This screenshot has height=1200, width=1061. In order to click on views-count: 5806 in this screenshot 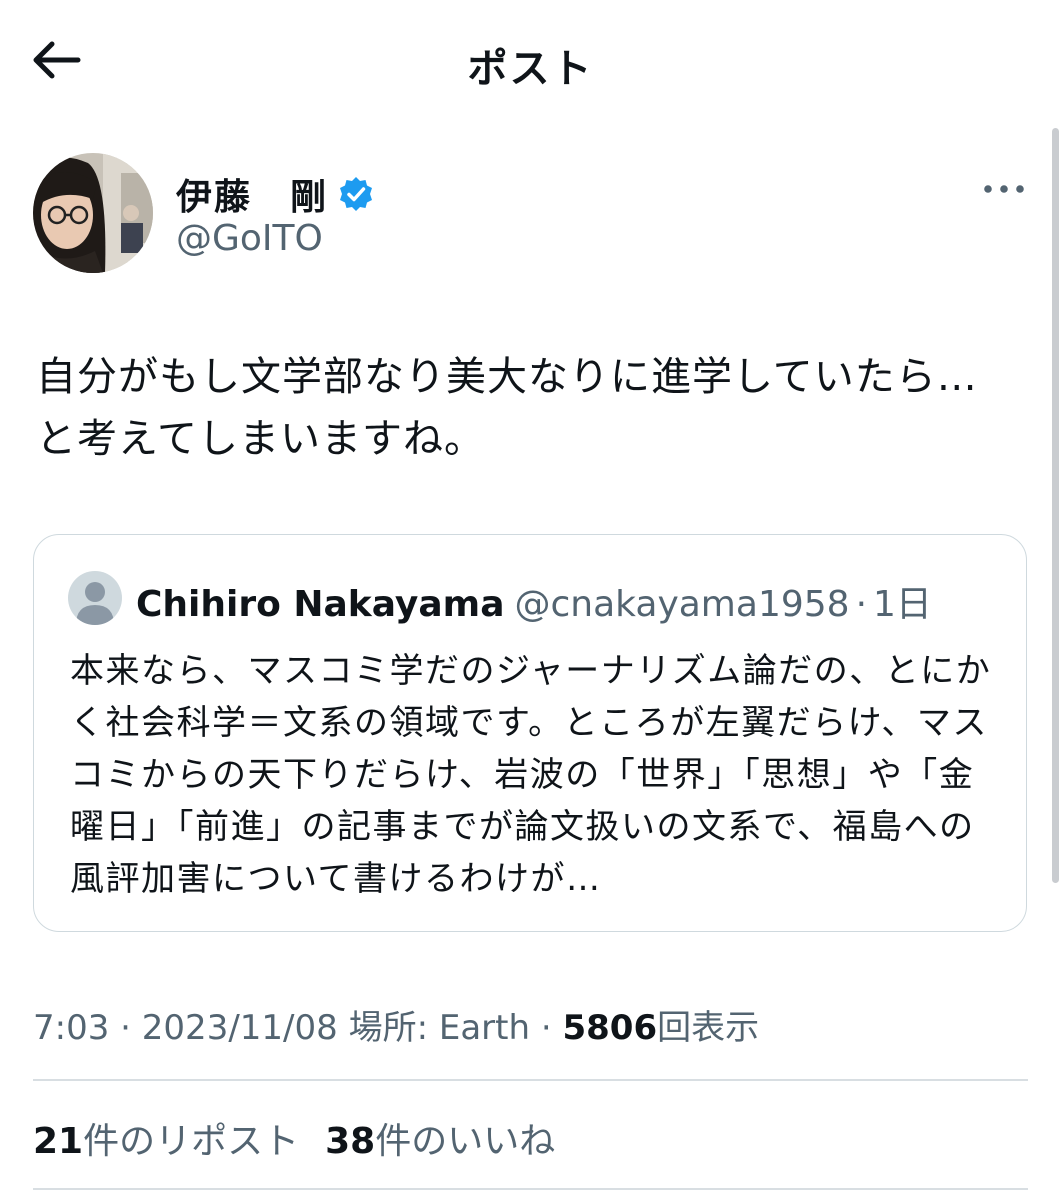, I will do `click(610, 1028)`.